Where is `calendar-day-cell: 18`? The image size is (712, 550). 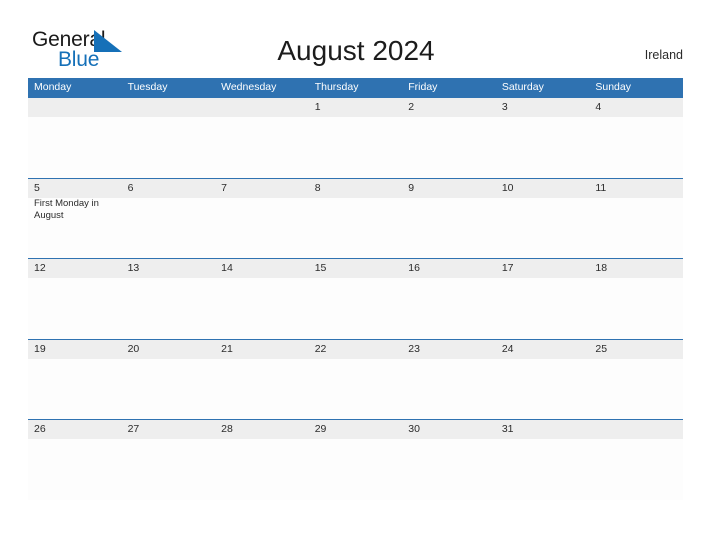 calendar-day-cell: 18 is located at coordinates (636, 298).